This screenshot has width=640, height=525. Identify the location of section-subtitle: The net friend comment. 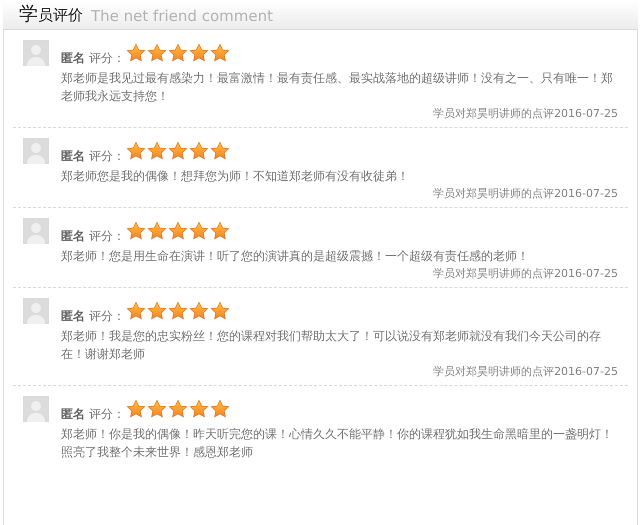
(182, 16).